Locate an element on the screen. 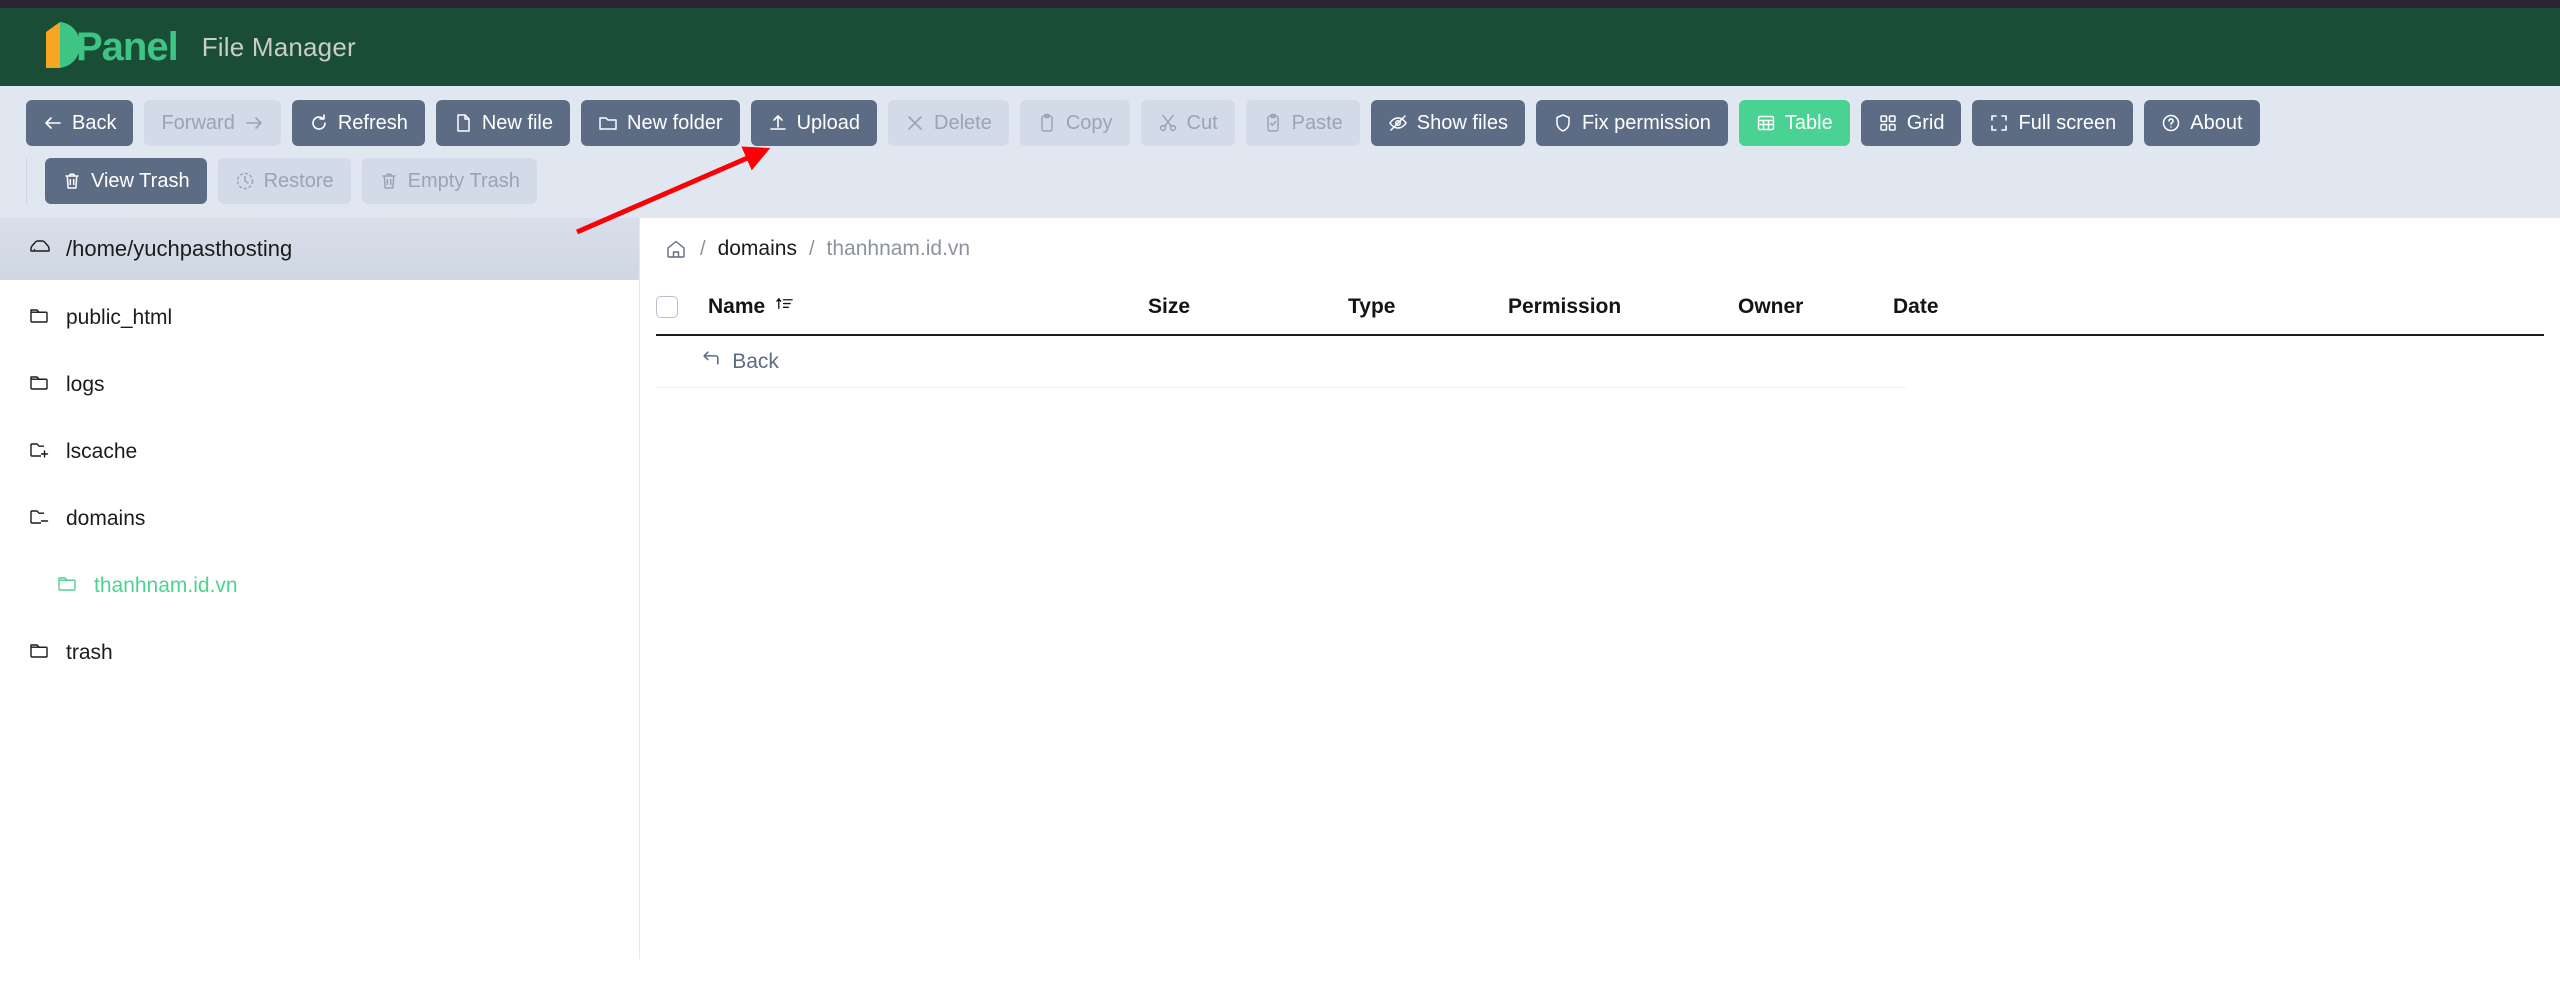 The width and height of the screenshot is (2560, 983). toolbar-row-trash: View Trash Restore Empty Trash is located at coordinates (1293, 181).